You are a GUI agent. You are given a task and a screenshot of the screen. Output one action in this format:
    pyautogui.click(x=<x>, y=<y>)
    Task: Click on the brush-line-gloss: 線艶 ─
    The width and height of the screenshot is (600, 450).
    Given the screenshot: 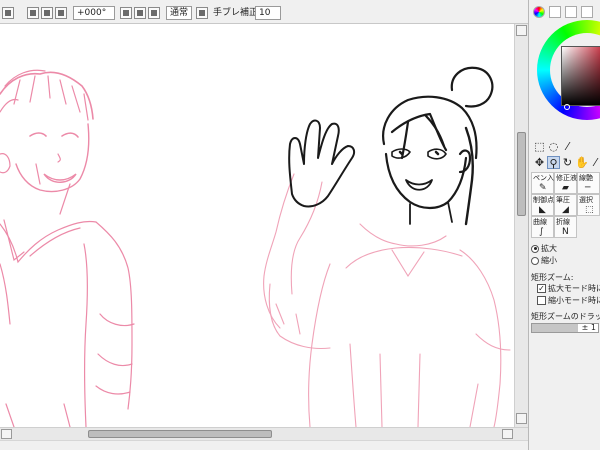 What is the action you would take?
    pyautogui.click(x=588, y=183)
    